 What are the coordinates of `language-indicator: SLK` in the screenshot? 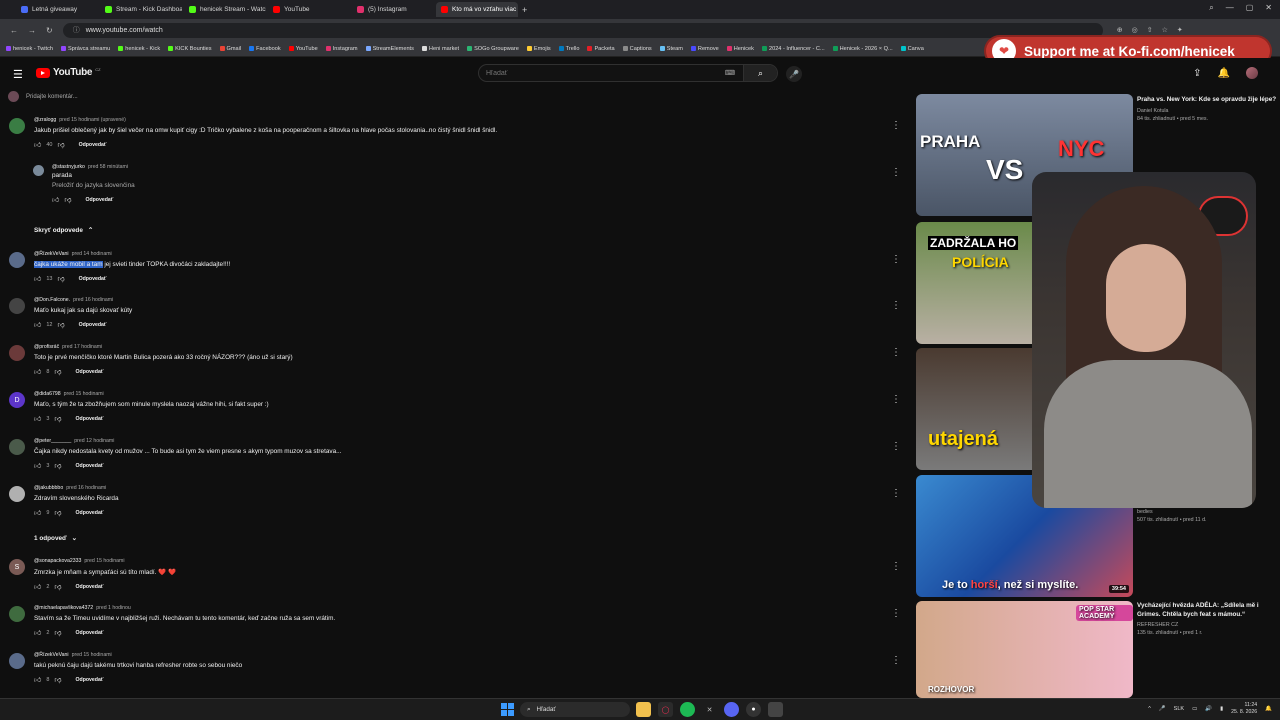 It's located at (1179, 709).